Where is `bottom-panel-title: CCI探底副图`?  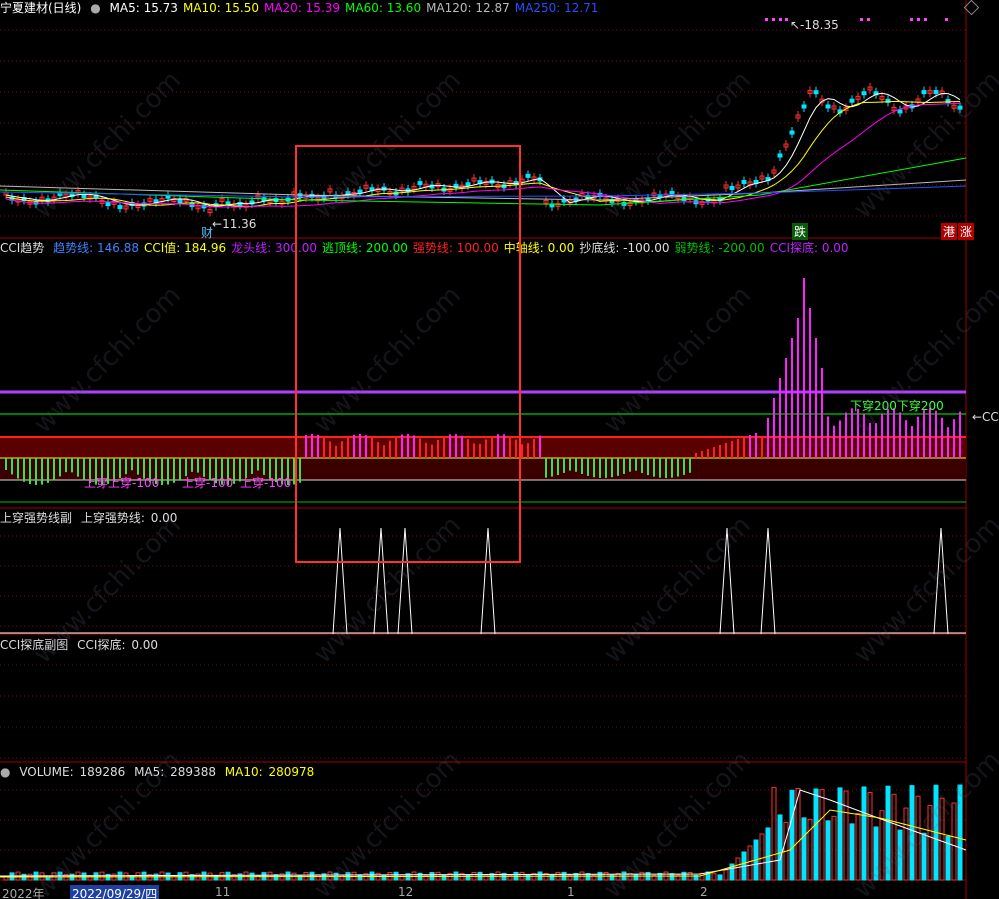 bottom-panel-title: CCI探底副图 is located at coordinates (34, 645).